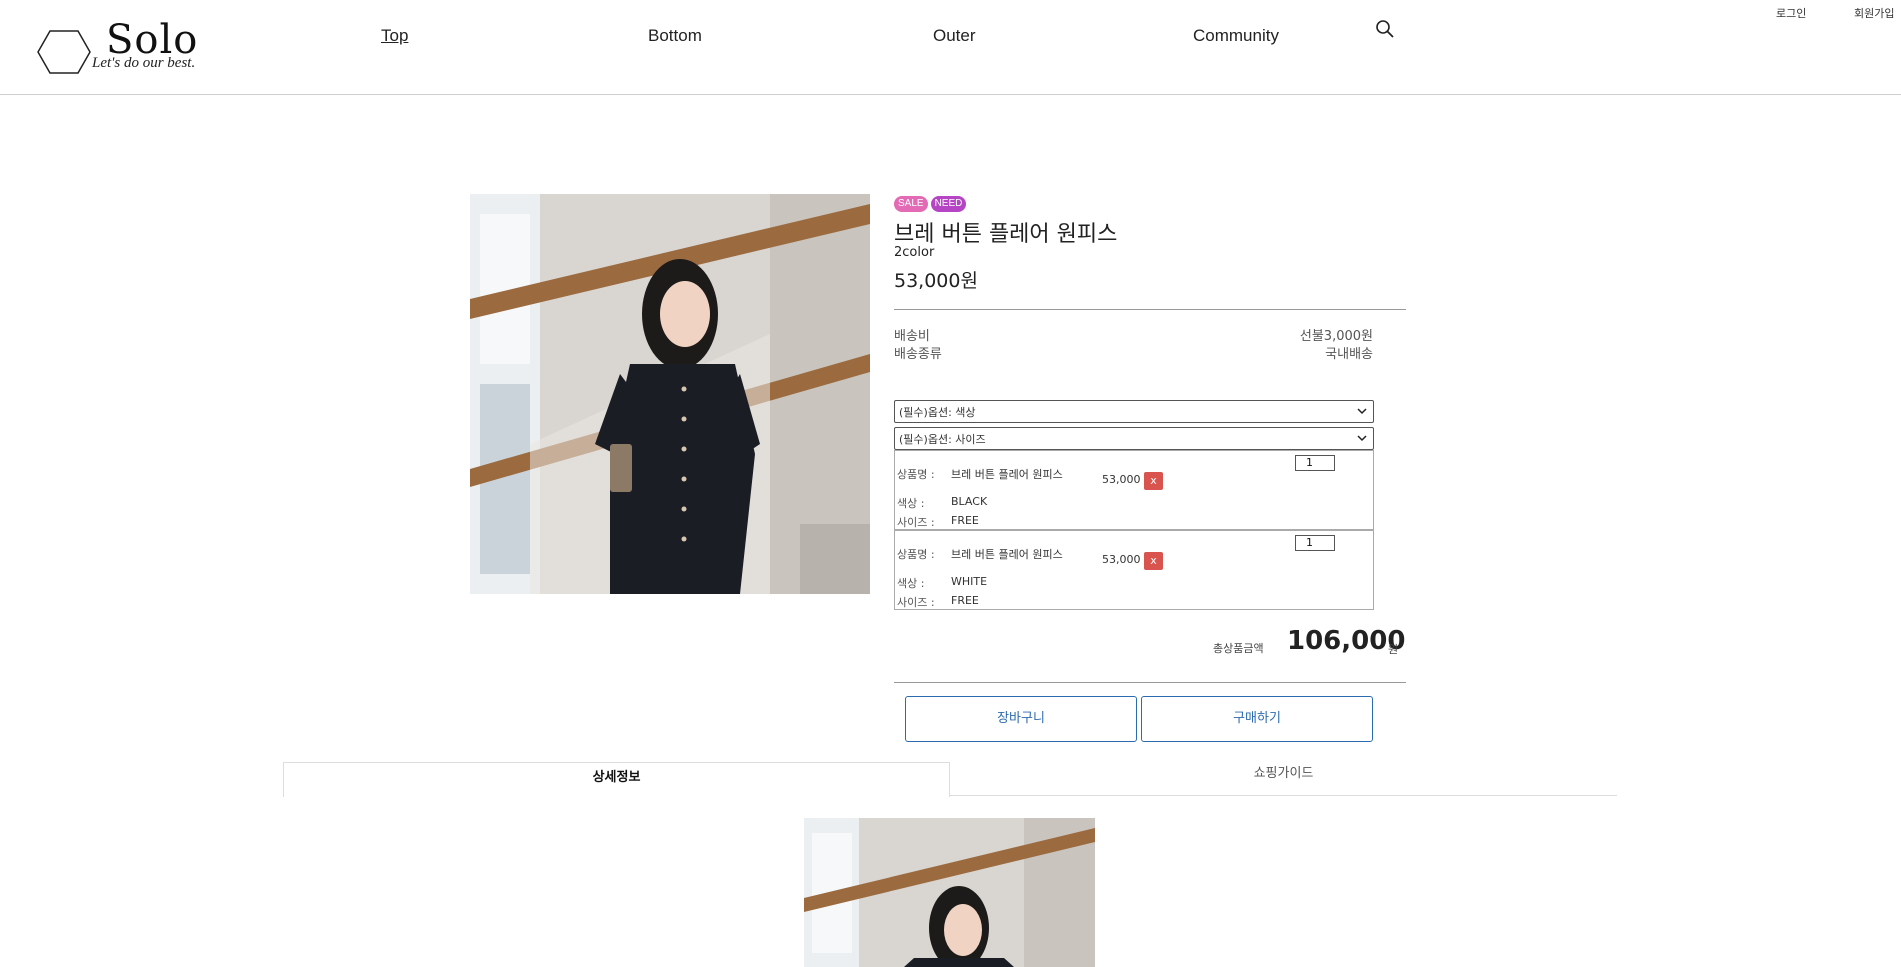 The image size is (1901, 967). I want to click on sale-badge: SALE, so click(911, 204).